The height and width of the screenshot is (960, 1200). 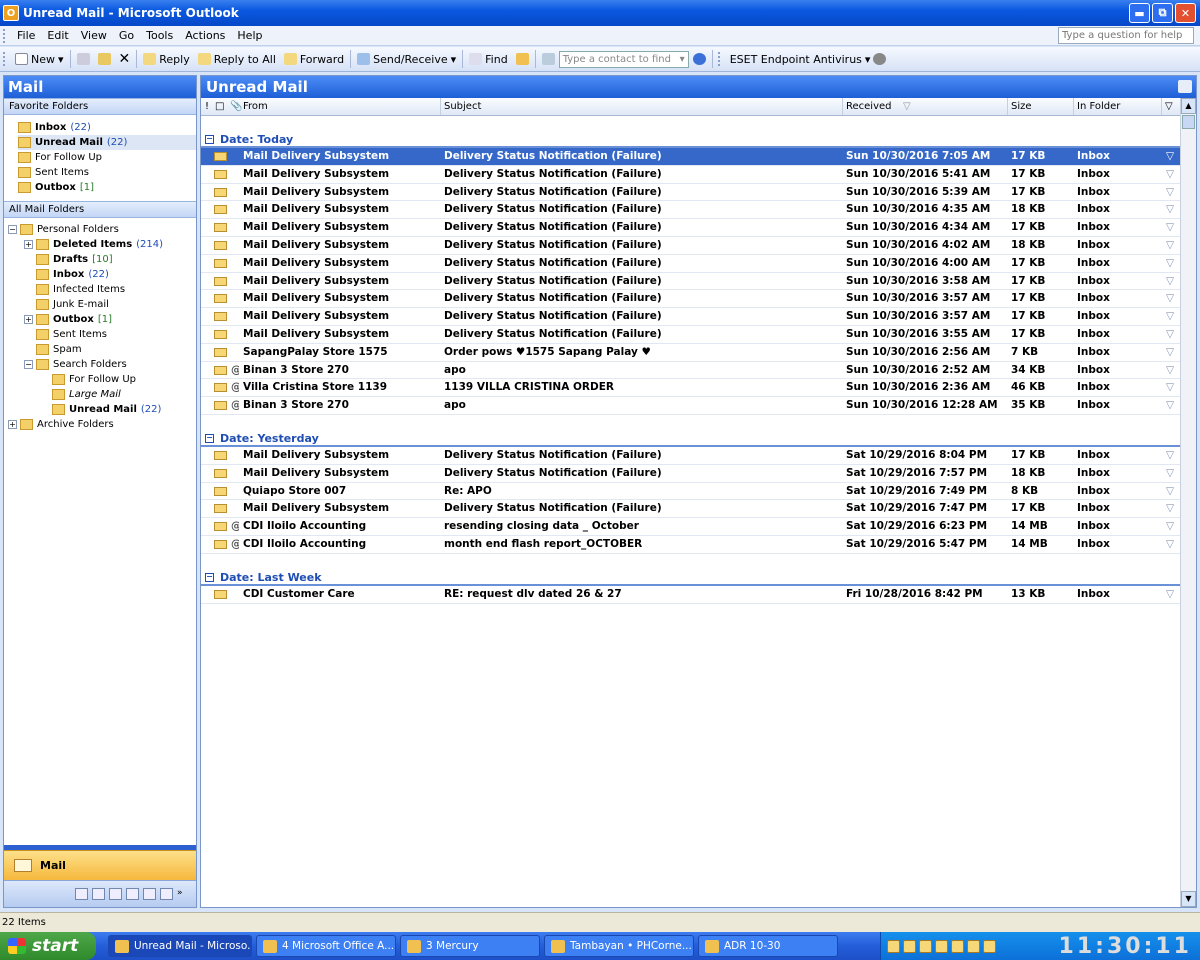 I want to click on scroll-down-icon: ▼, so click(x=1188, y=899).